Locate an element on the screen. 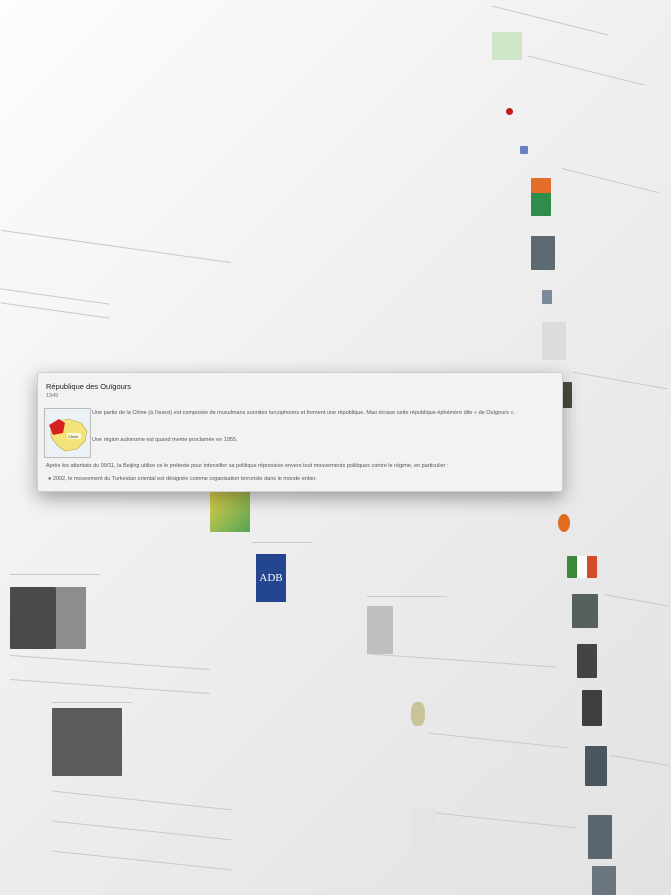 The image size is (671, 895). map-label: Chine is located at coordinates (73, 436).